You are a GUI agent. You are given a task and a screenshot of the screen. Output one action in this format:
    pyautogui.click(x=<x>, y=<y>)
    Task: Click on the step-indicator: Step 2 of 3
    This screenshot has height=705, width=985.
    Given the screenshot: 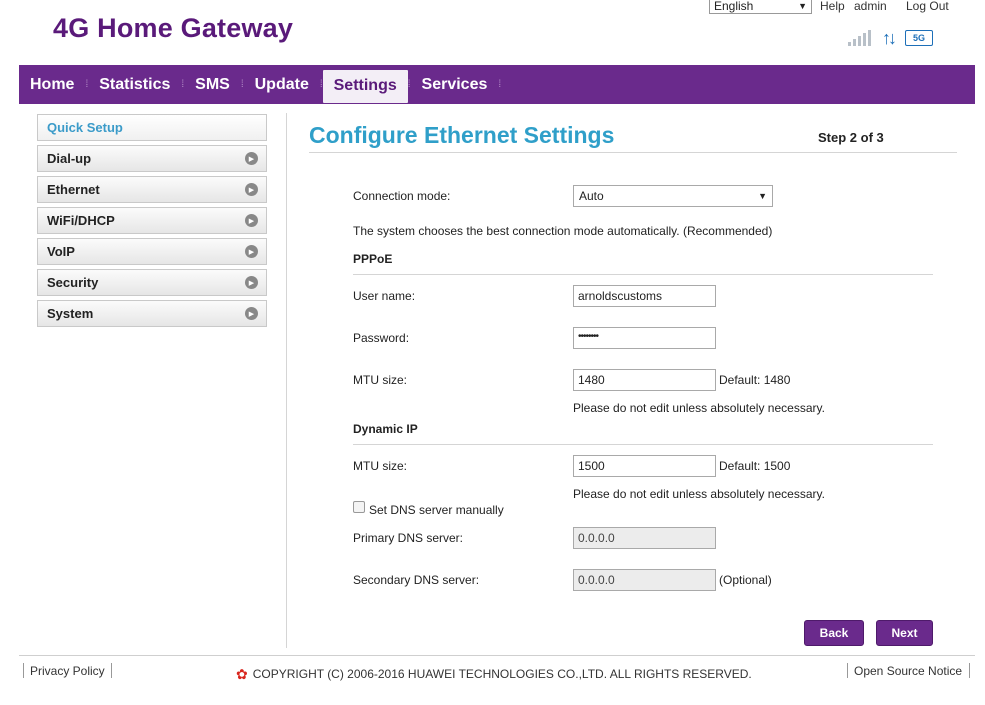 What is the action you would take?
    pyautogui.click(x=851, y=137)
    